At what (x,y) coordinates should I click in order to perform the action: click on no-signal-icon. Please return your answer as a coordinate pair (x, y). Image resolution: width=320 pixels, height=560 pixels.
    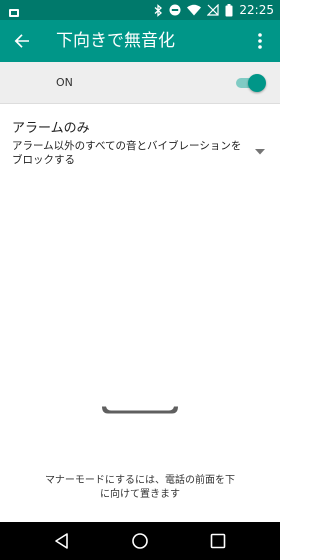
    Looking at the image, I should click on (213, 10).